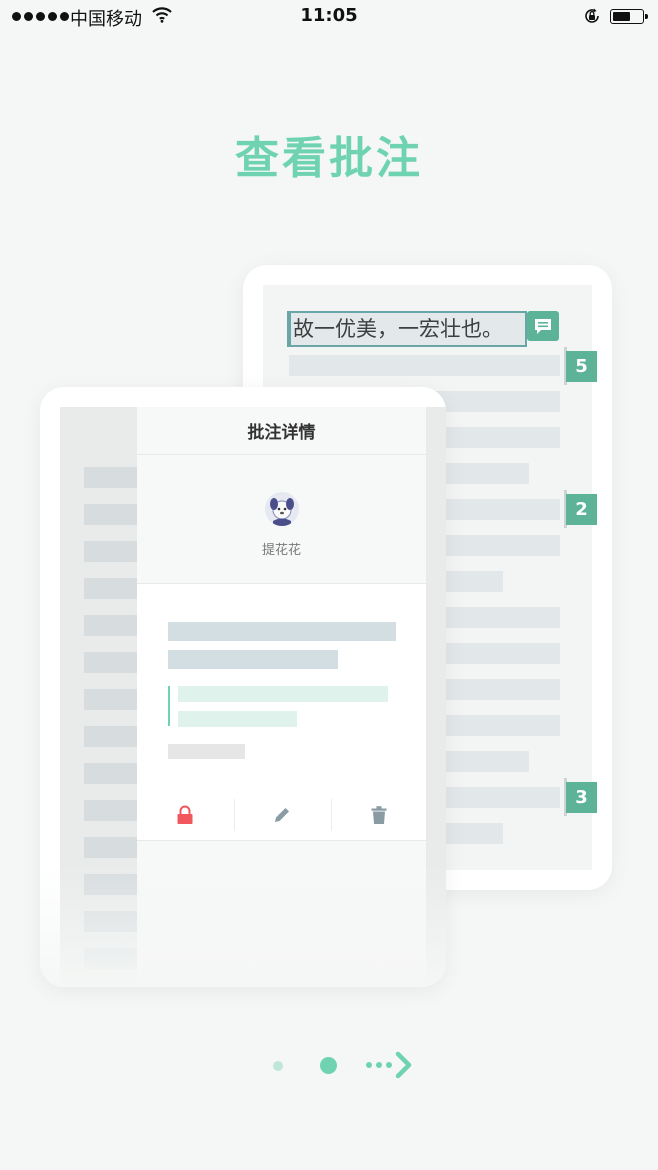 This screenshot has width=658, height=1170. Describe the element at coordinates (282, 509) in the screenshot. I see `avatar` at that location.